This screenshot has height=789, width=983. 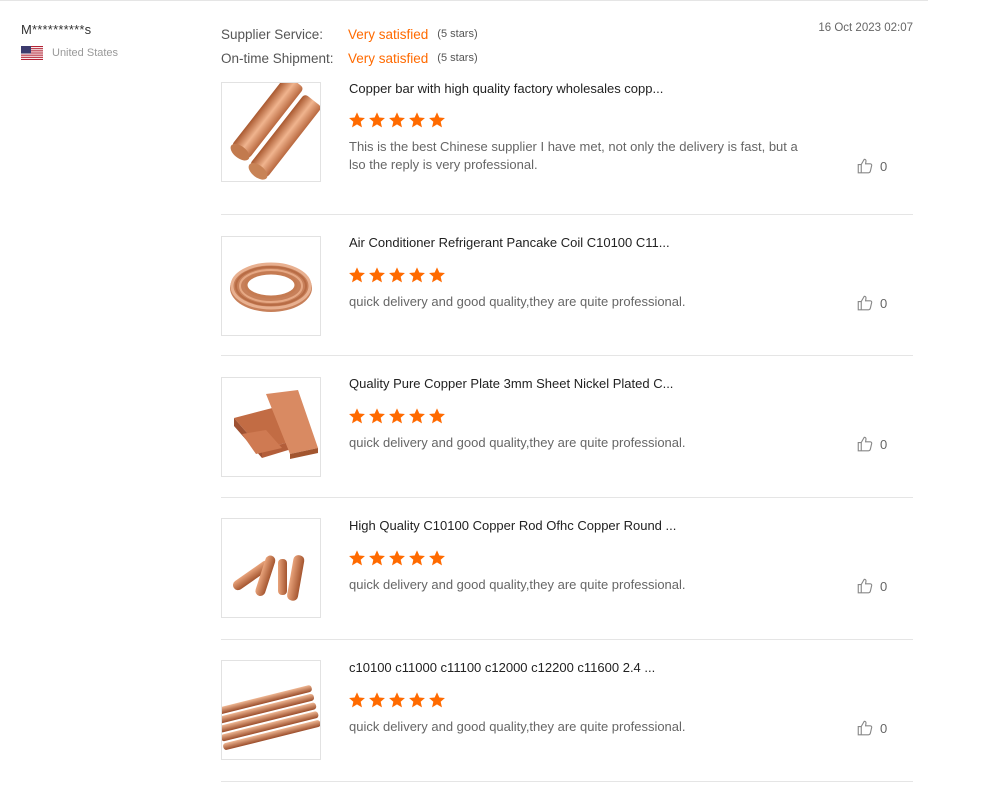 What do you see at coordinates (277, 58) in the screenshot?
I see `rating-label: On-time Shipment:` at bounding box center [277, 58].